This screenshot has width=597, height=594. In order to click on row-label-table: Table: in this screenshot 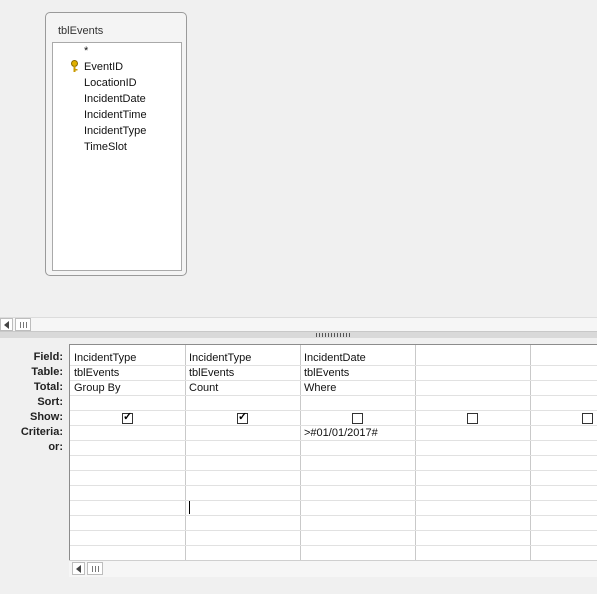, I will do `click(47, 372)`.